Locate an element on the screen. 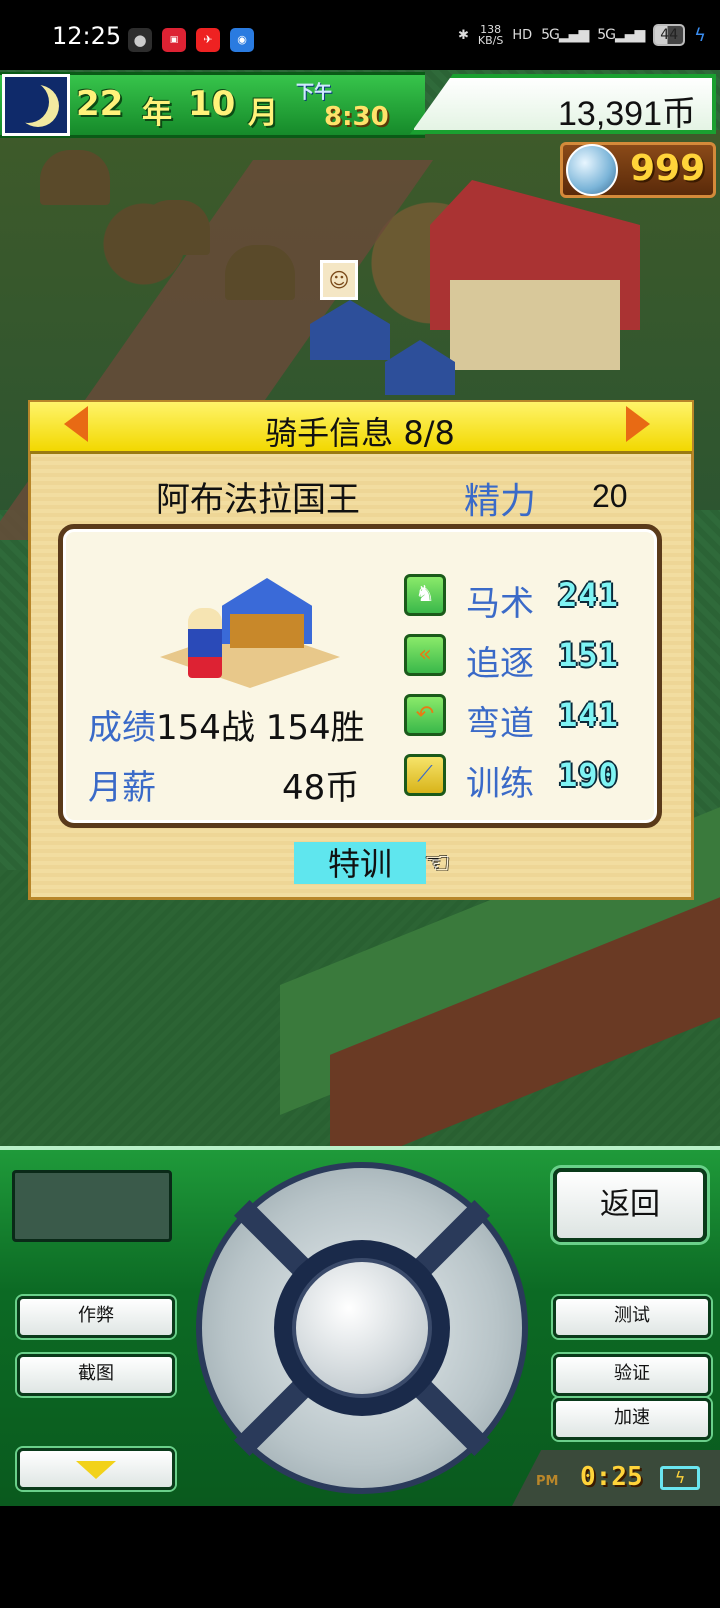 Image resolution: width=720 pixels, height=1608 pixels. stat-row-chase: « 追逐 151 is located at coordinates (520, 659).